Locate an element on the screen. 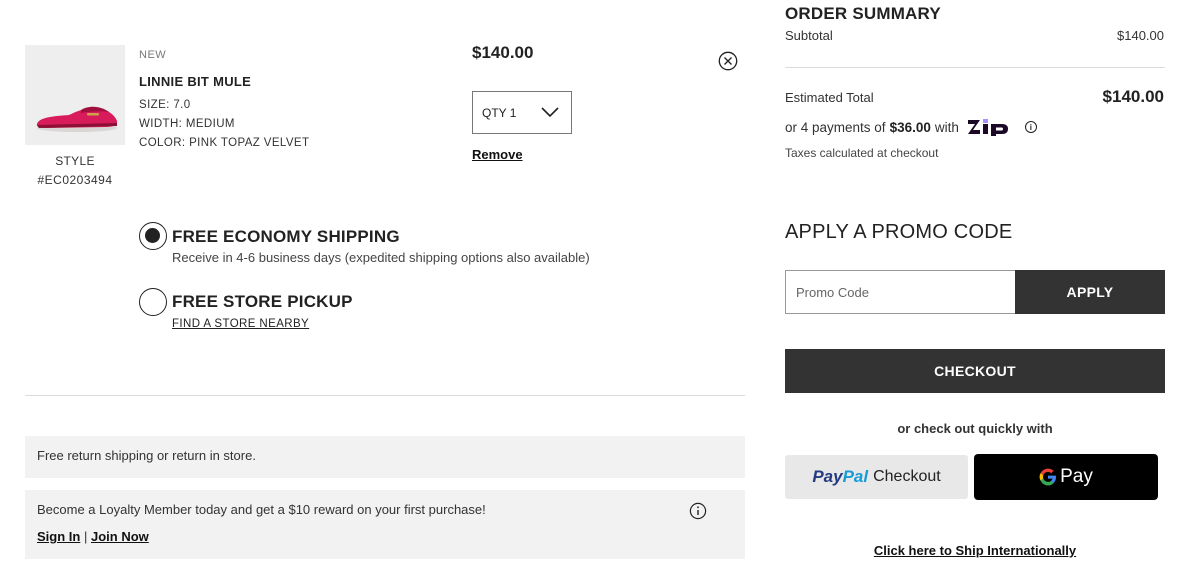 This screenshot has height=566, width=1189. google-pay-button: Pay is located at coordinates (1066, 477).